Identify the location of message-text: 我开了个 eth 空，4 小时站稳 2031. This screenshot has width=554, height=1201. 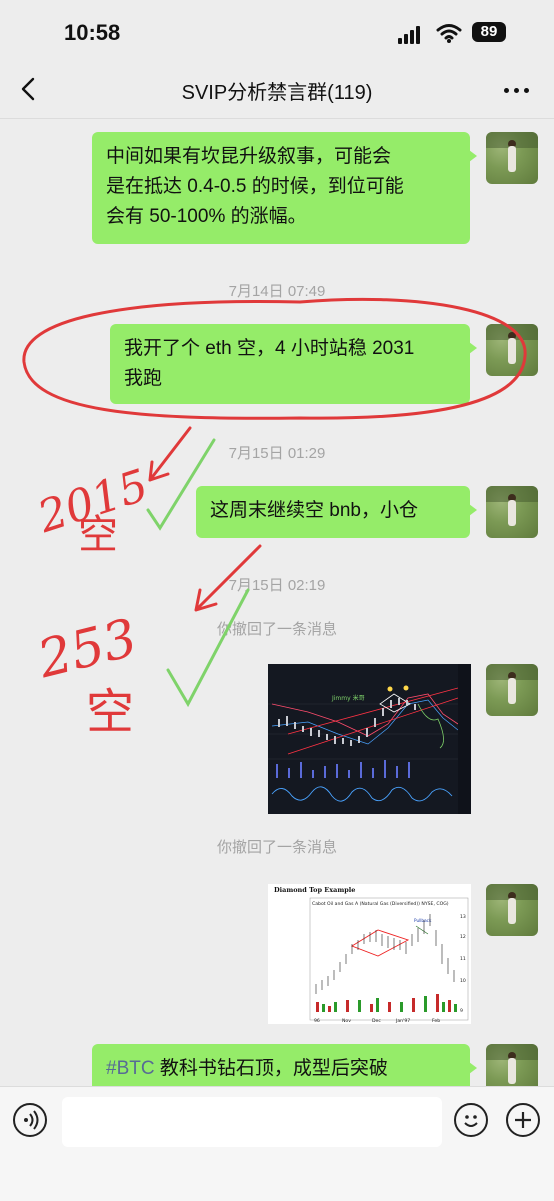
(269, 348).